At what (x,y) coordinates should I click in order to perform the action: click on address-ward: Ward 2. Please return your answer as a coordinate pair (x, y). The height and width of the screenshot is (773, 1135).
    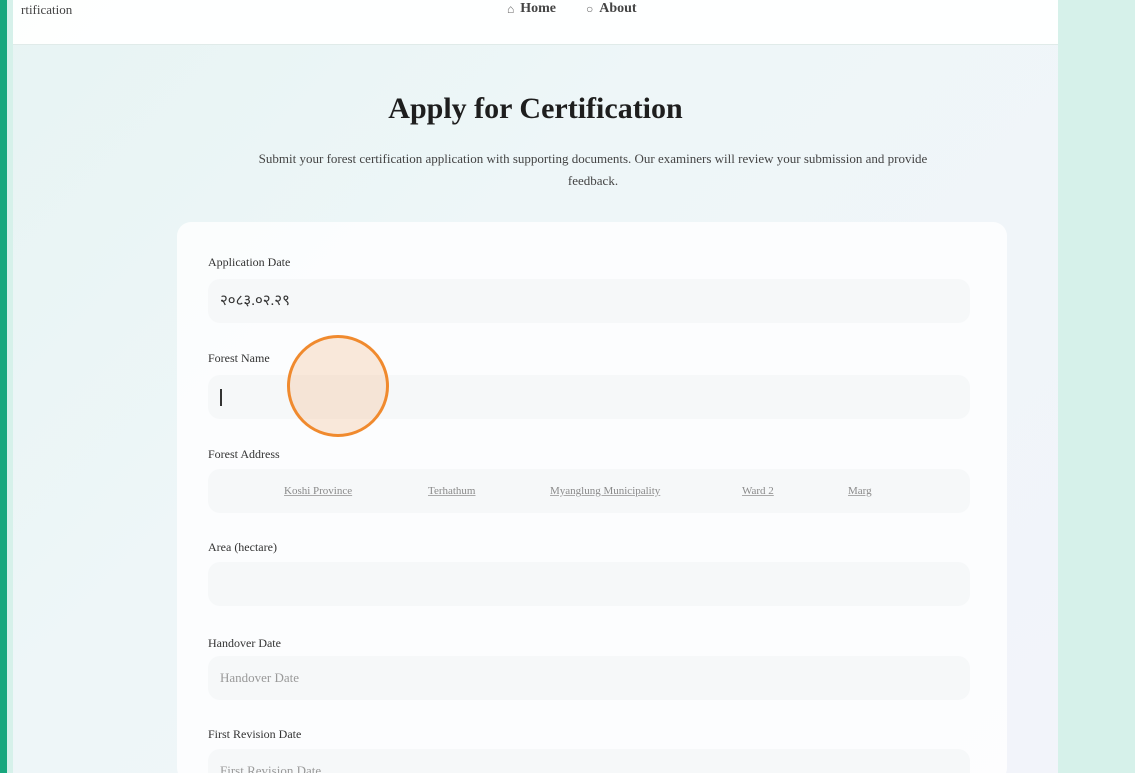
    Looking at the image, I should click on (795, 491).